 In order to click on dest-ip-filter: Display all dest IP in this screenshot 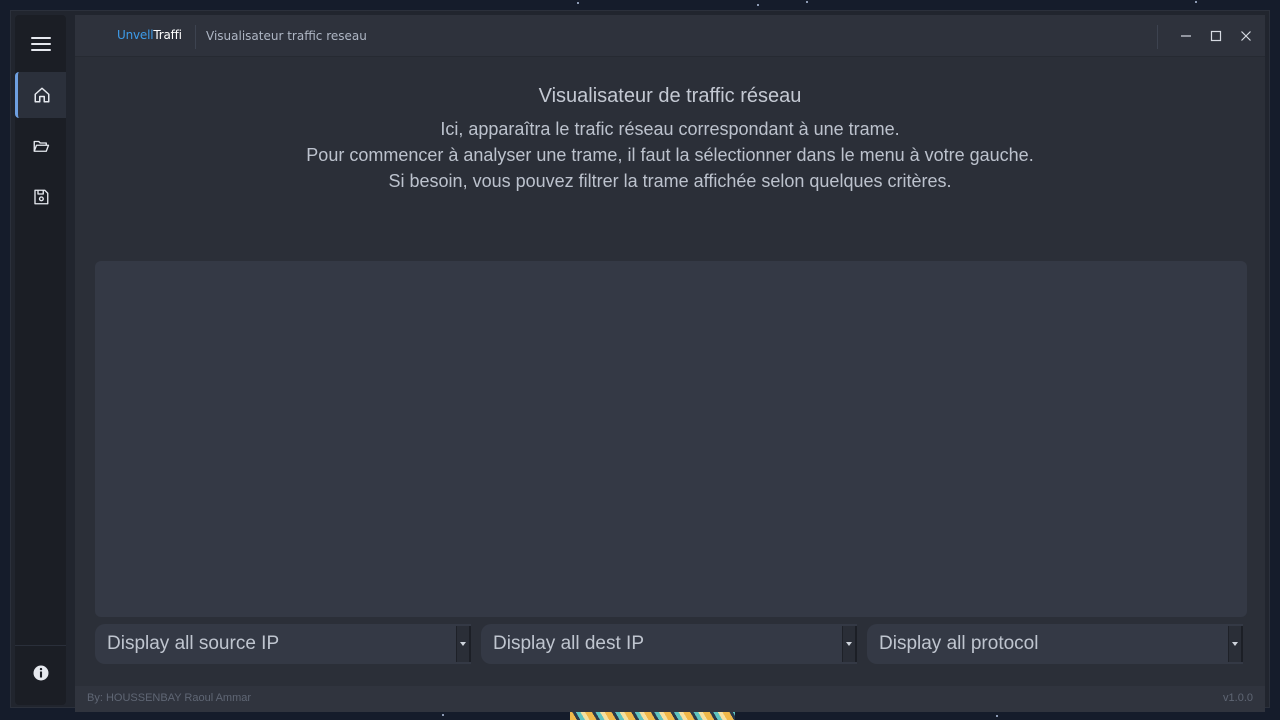, I will do `click(669, 644)`.